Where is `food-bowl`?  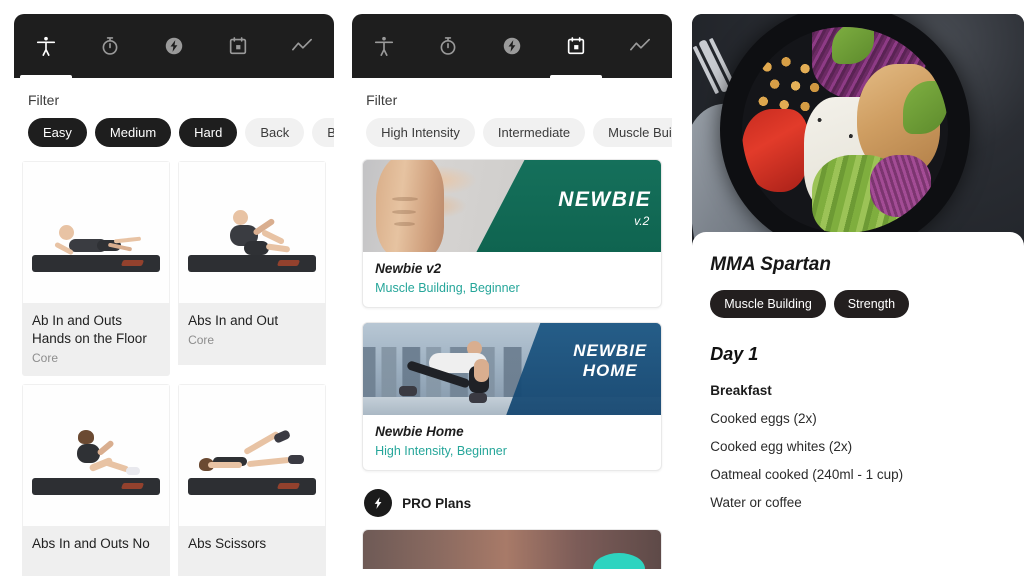 food-bowl is located at coordinates (844, 130).